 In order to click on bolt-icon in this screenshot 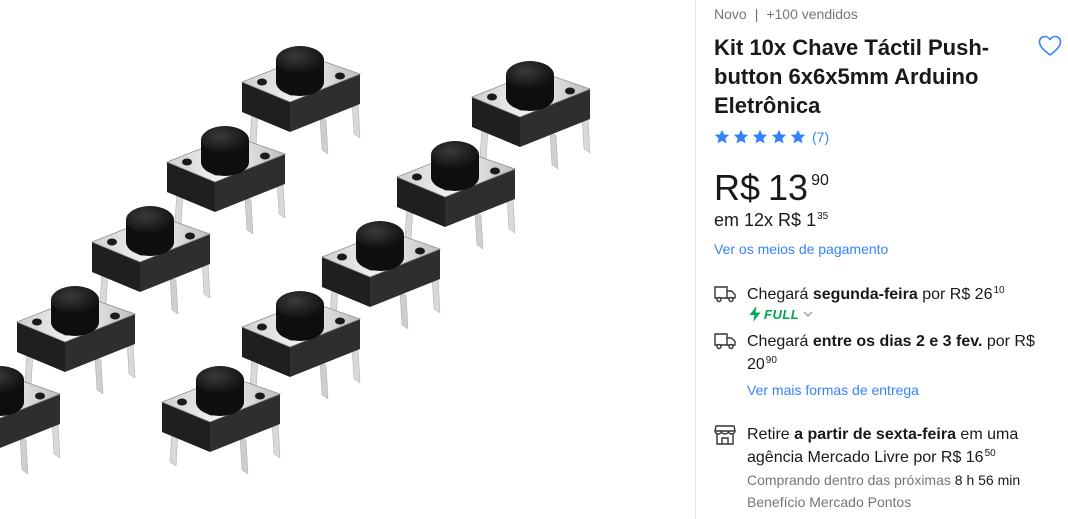, I will do `click(755, 314)`.